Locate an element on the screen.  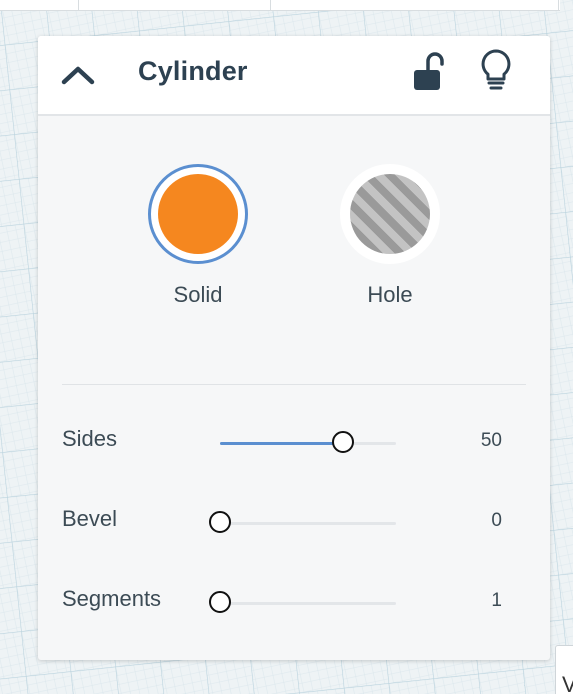
hint-button is located at coordinates (496, 70).